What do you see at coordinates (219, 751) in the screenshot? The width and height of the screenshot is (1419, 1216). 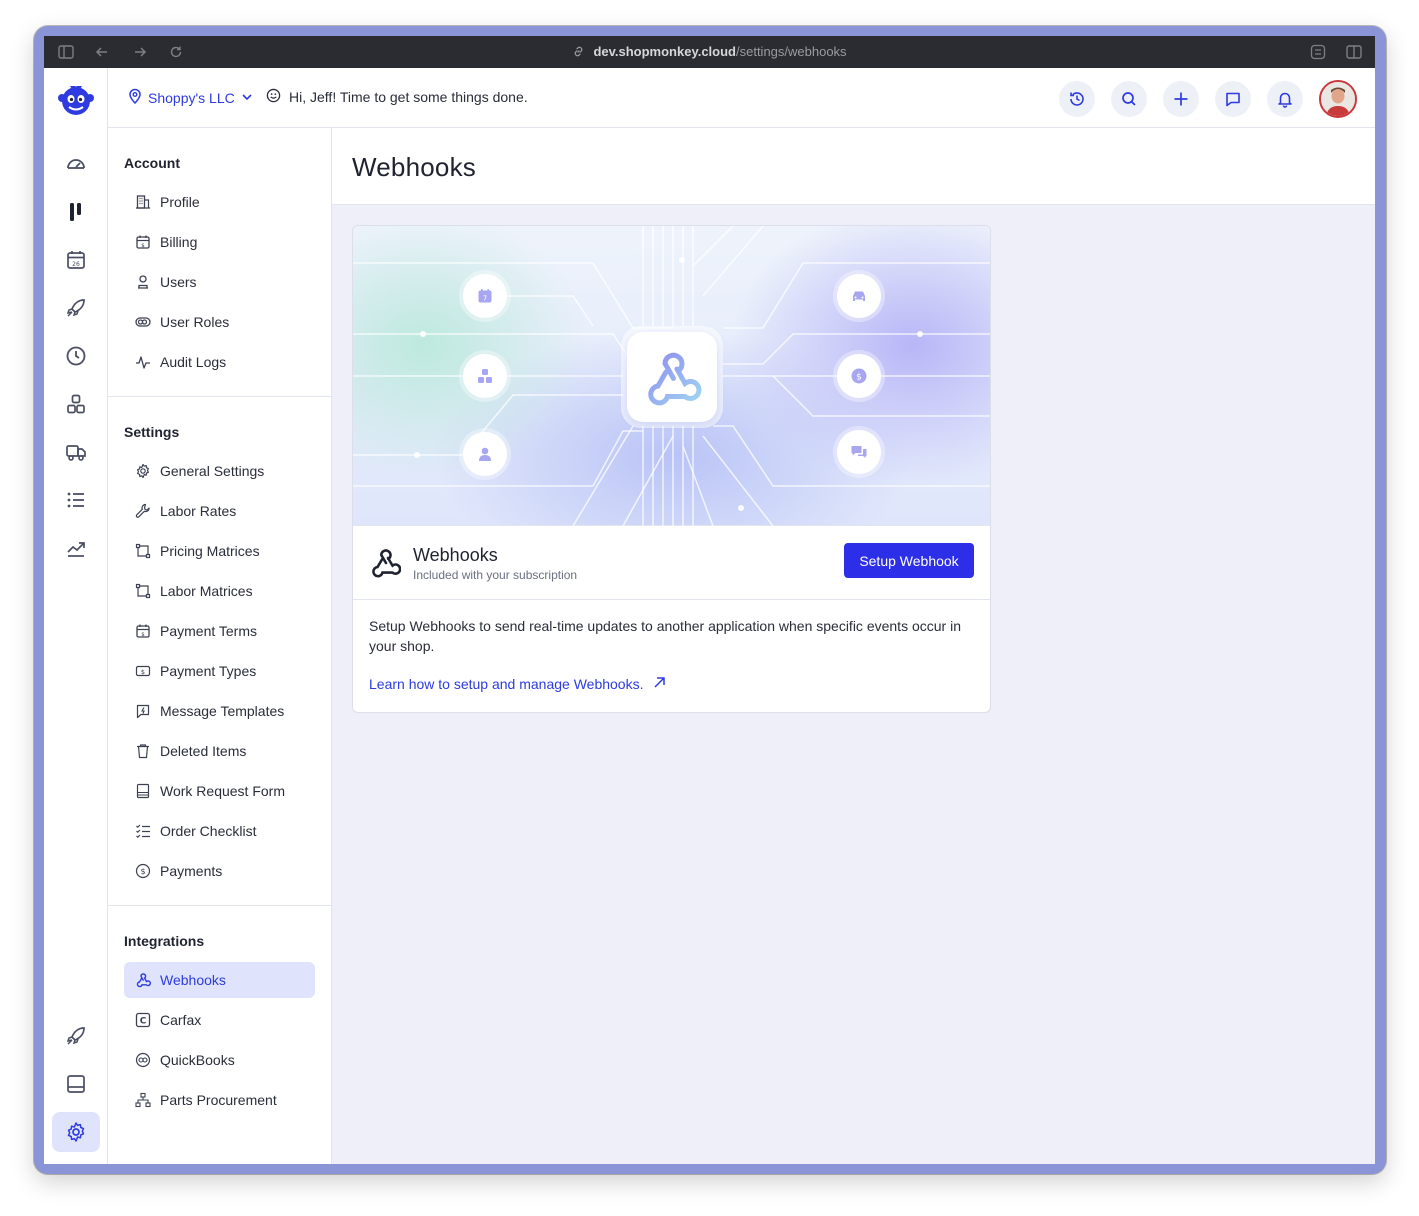 I see `nav-item-deleted-items: Deleted Items` at bounding box center [219, 751].